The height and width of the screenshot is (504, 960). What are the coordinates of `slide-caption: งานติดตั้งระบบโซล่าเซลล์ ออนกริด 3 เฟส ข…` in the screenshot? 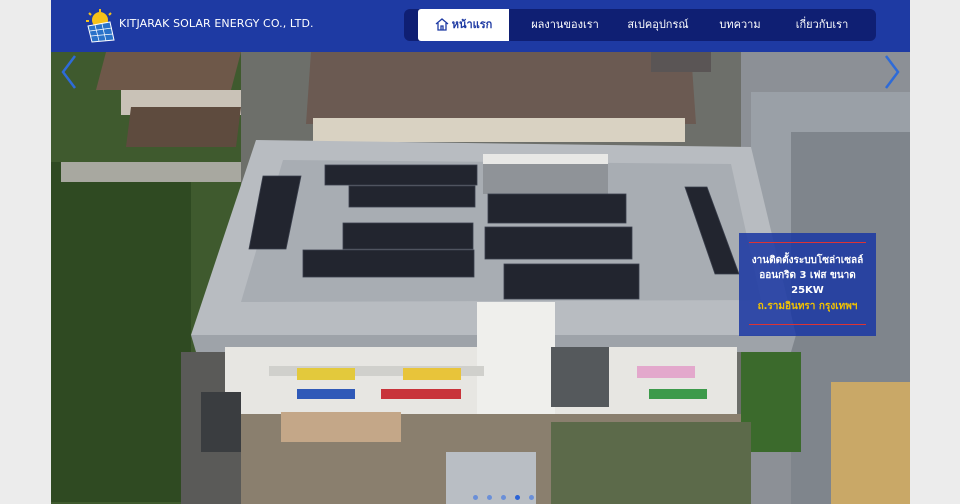 It's located at (807, 284).